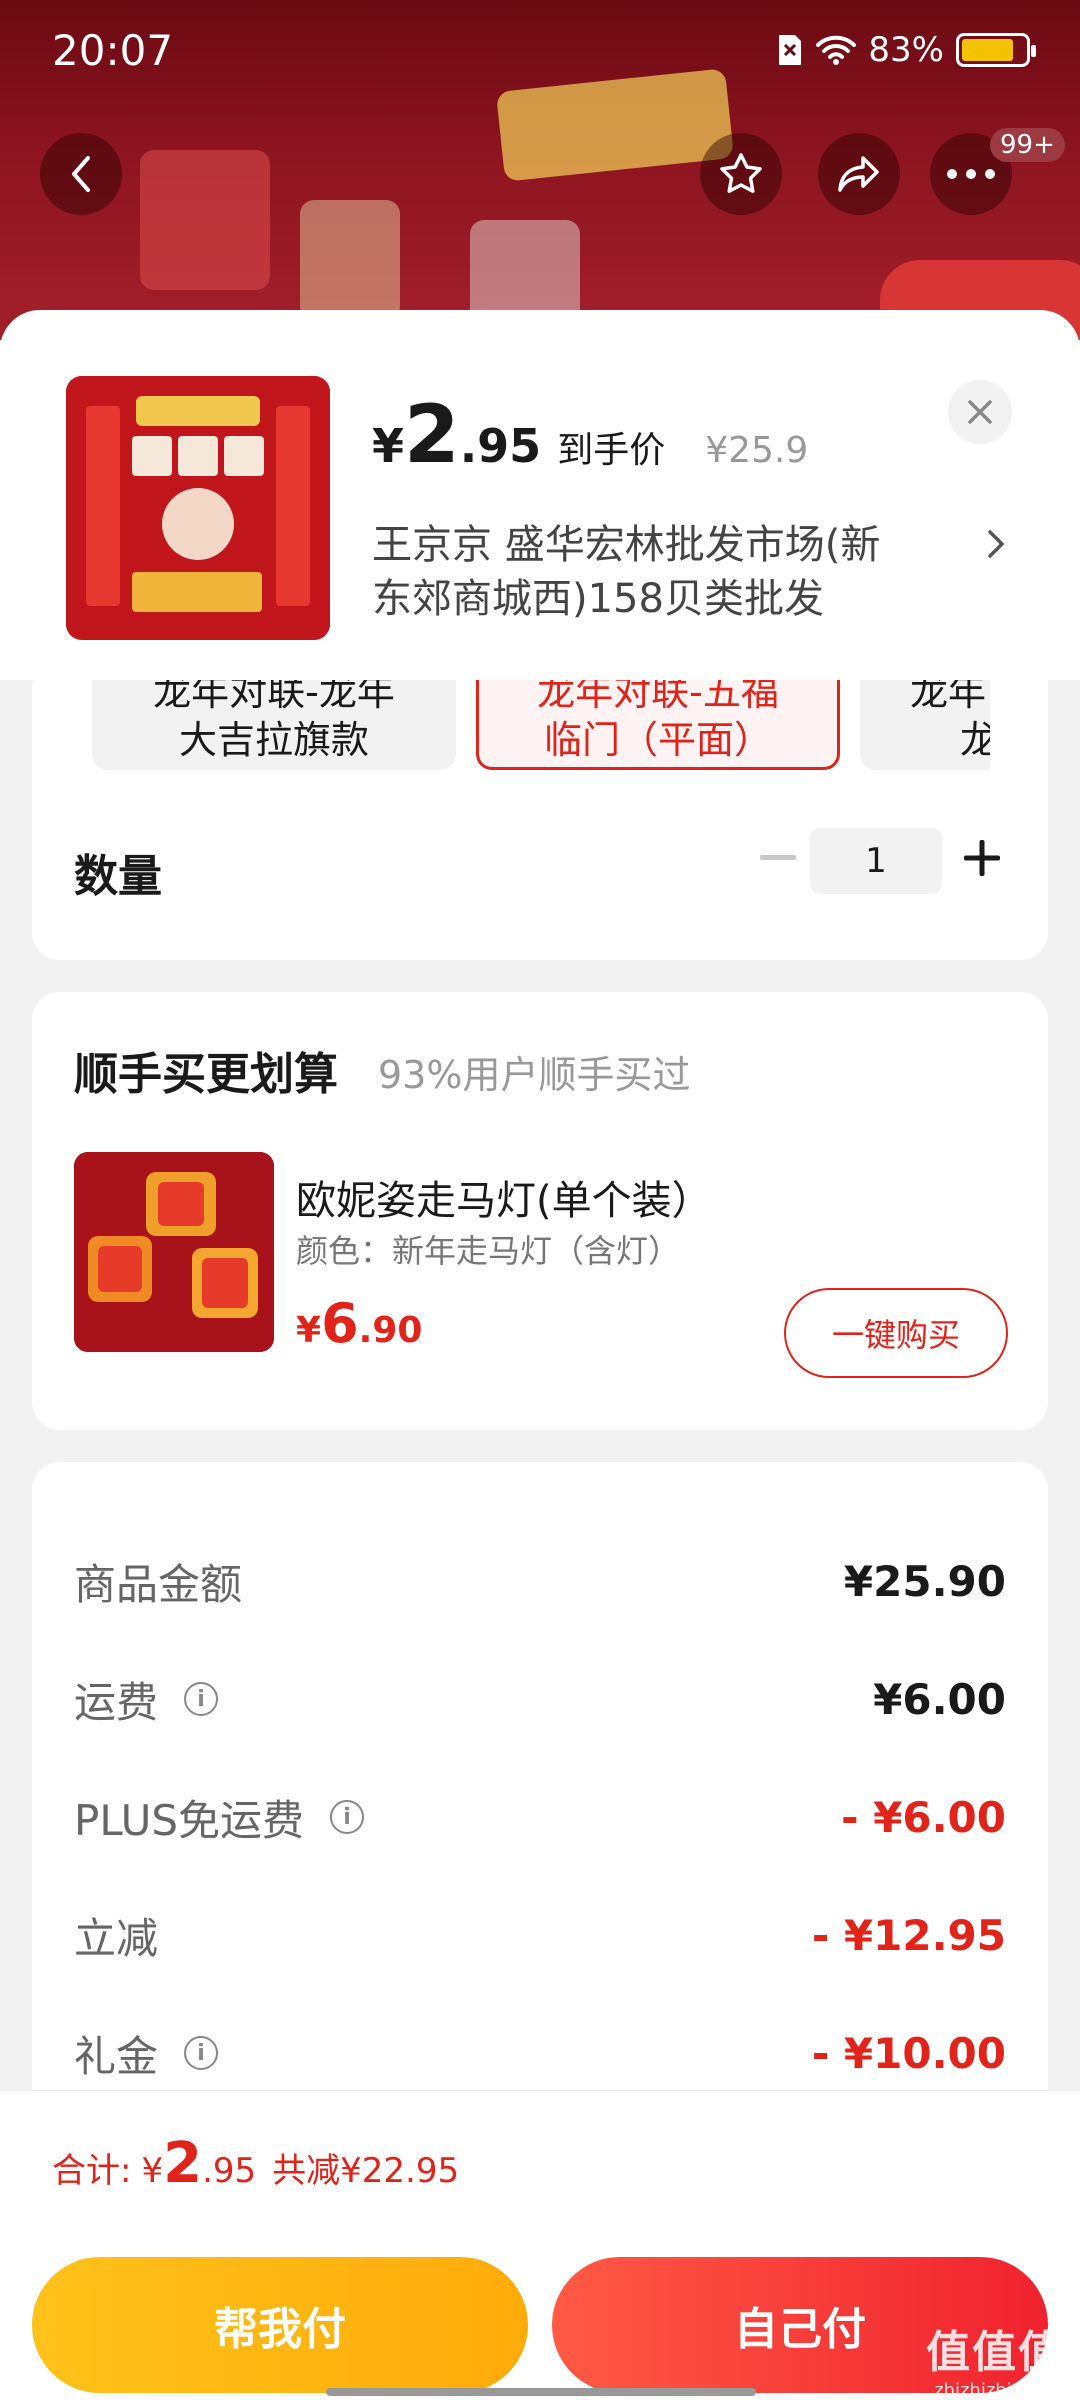 This screenshot has width=1080, height=2400. What do you see at coordinates (309, 1330) in the screenshot?
I see `addon-price-symbol: ¥` at bounding box center [309, 1330].